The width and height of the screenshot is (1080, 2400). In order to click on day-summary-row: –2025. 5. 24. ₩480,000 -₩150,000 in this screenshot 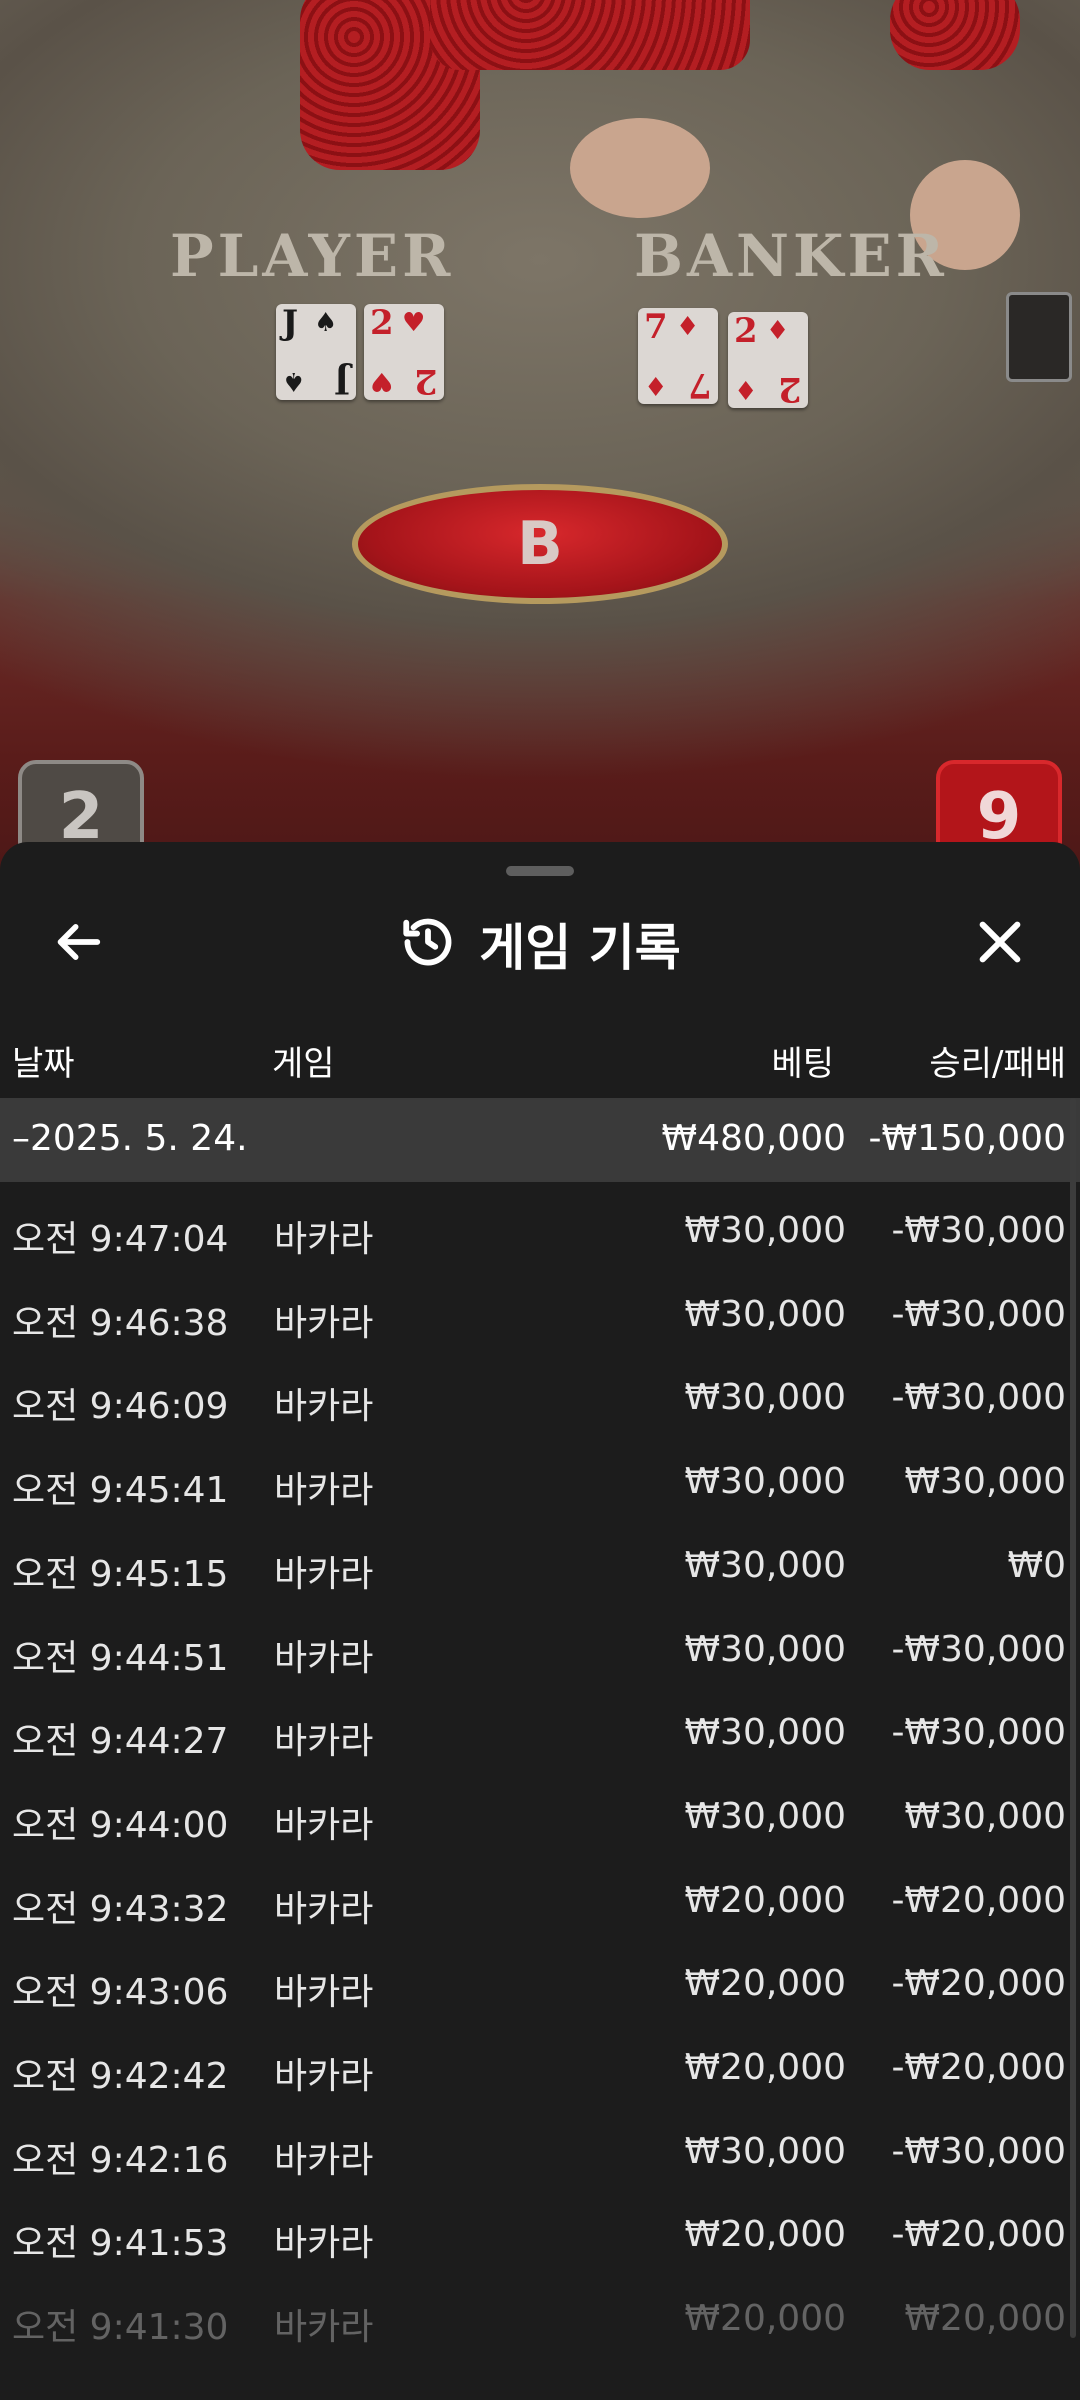, I will do `click(540, 1140)`.